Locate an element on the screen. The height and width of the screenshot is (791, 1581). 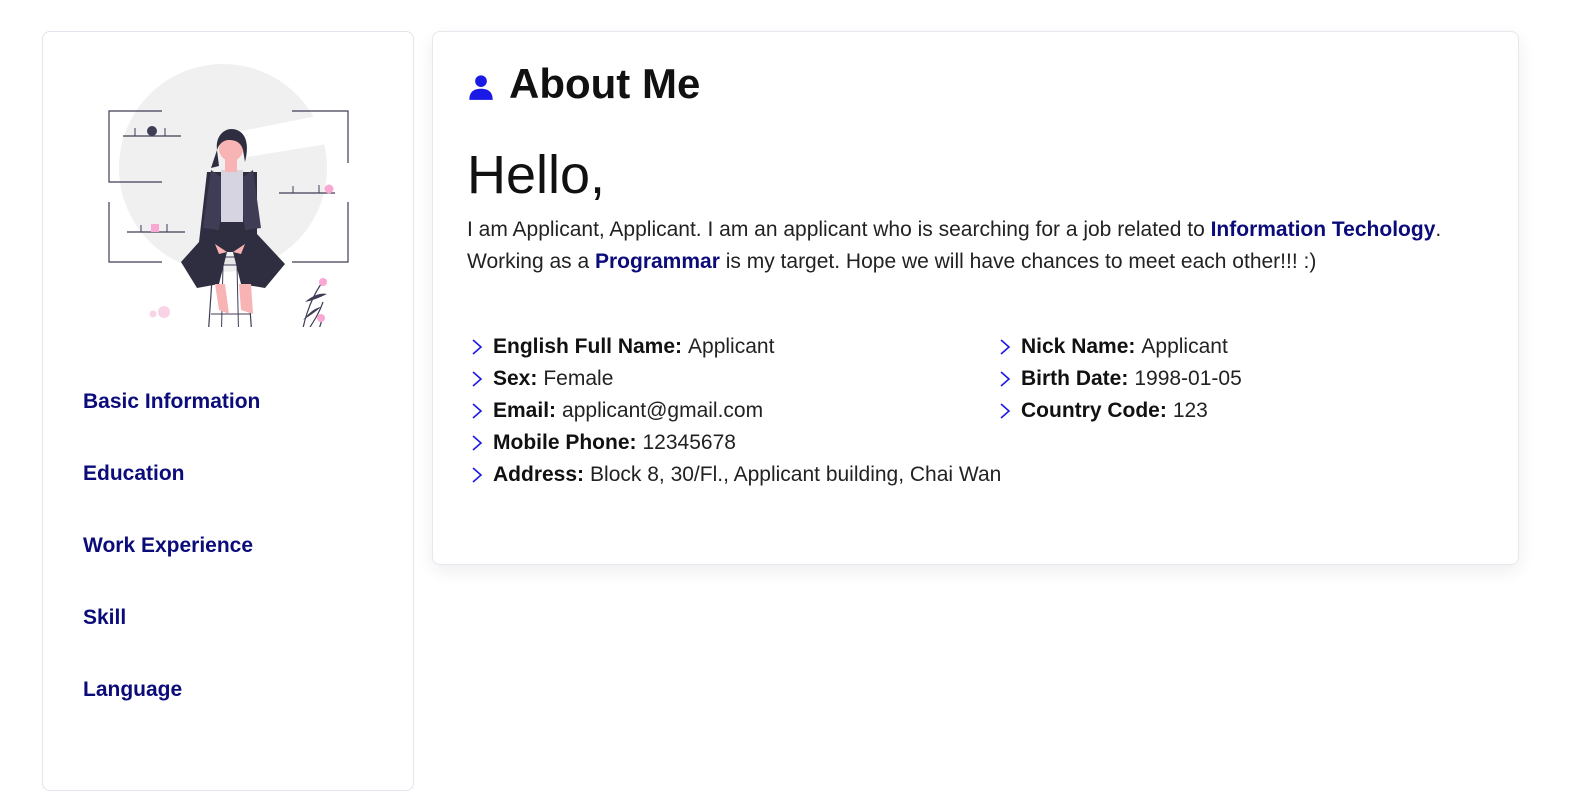
detail-english-full-name: English Full Name: Applicant is located at coordinates (734, 347).